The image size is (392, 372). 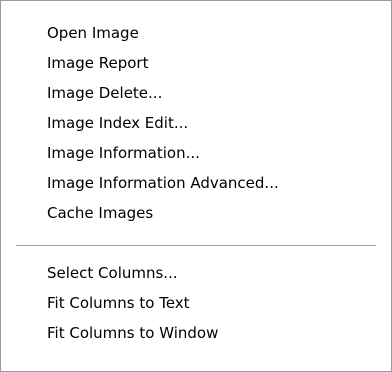 What do you see at coordinates (196, 246) in the screenshot?
I see `menu-separator` at bounding box center [196, 246].